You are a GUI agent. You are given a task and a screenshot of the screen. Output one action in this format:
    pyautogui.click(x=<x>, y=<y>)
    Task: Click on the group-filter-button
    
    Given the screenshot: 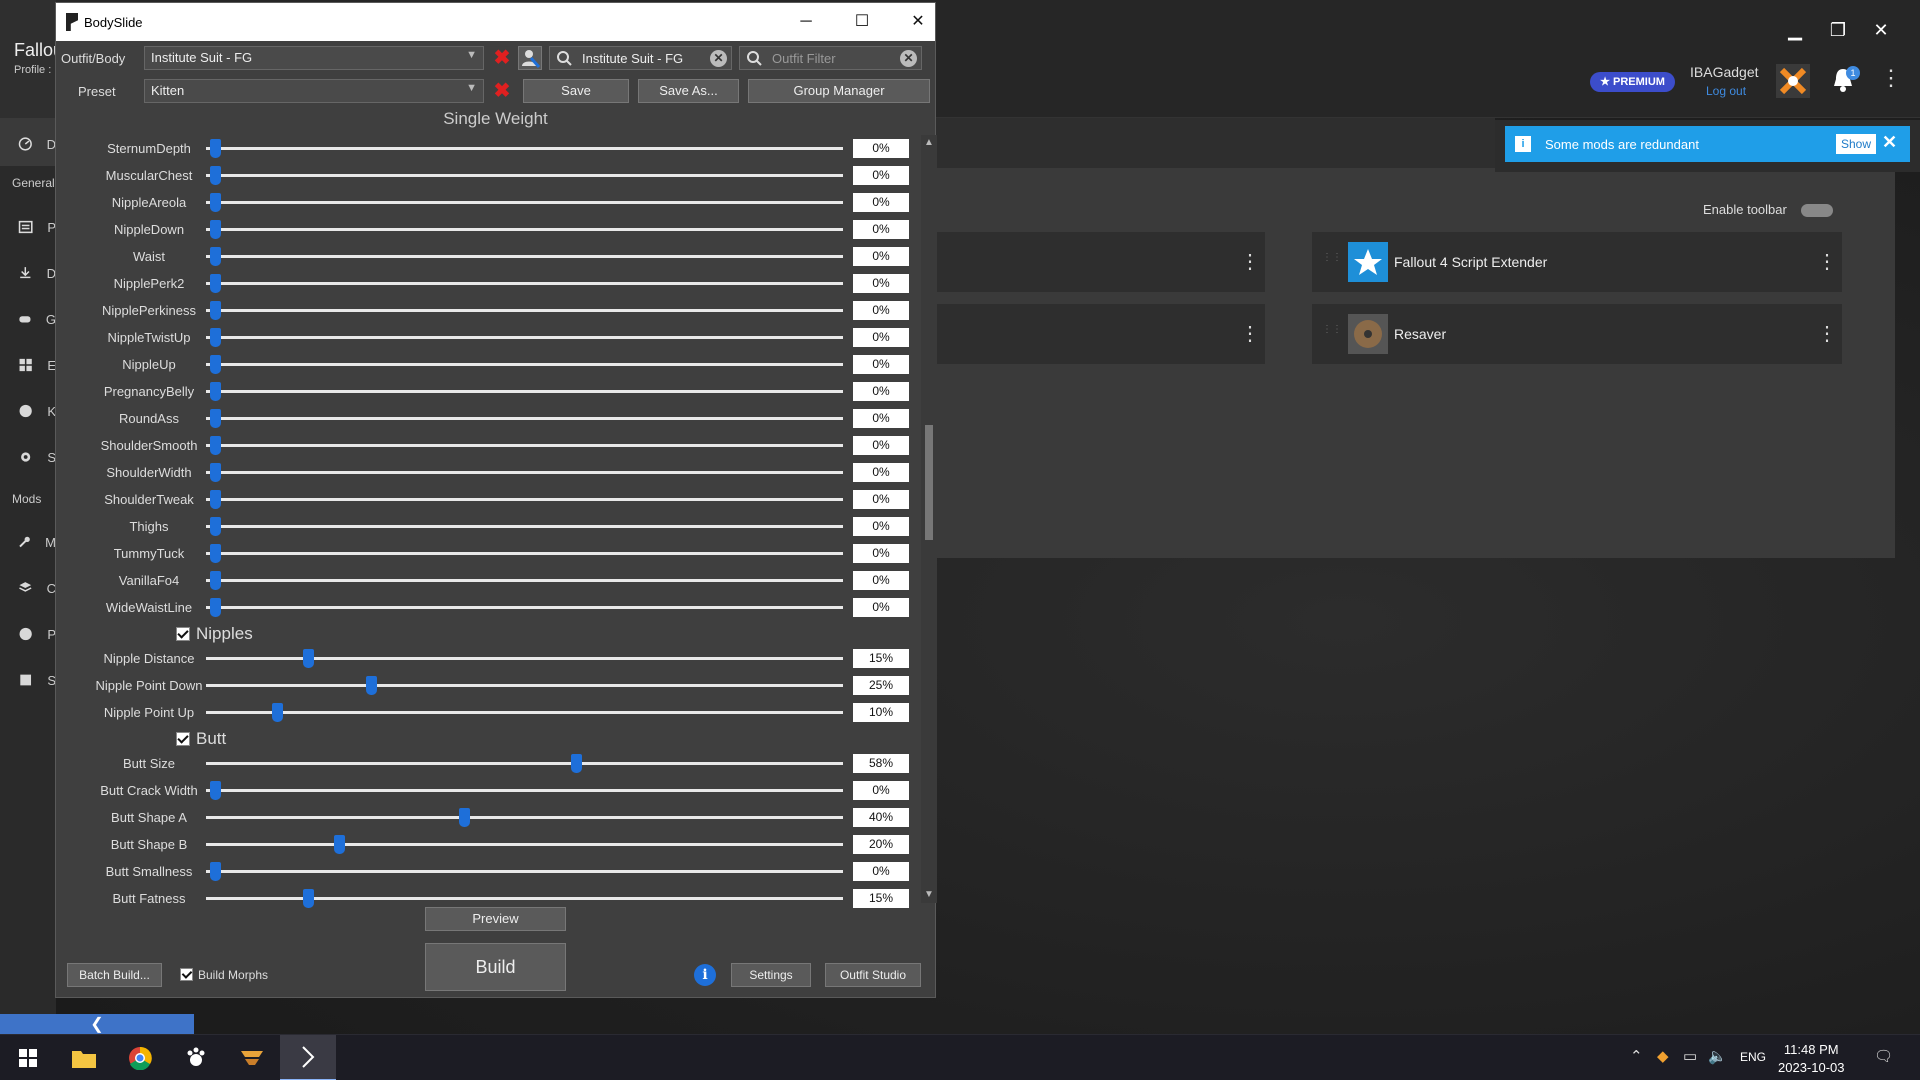 What is the action you would take?
    pyautogui.click(x=530, y=58)
    